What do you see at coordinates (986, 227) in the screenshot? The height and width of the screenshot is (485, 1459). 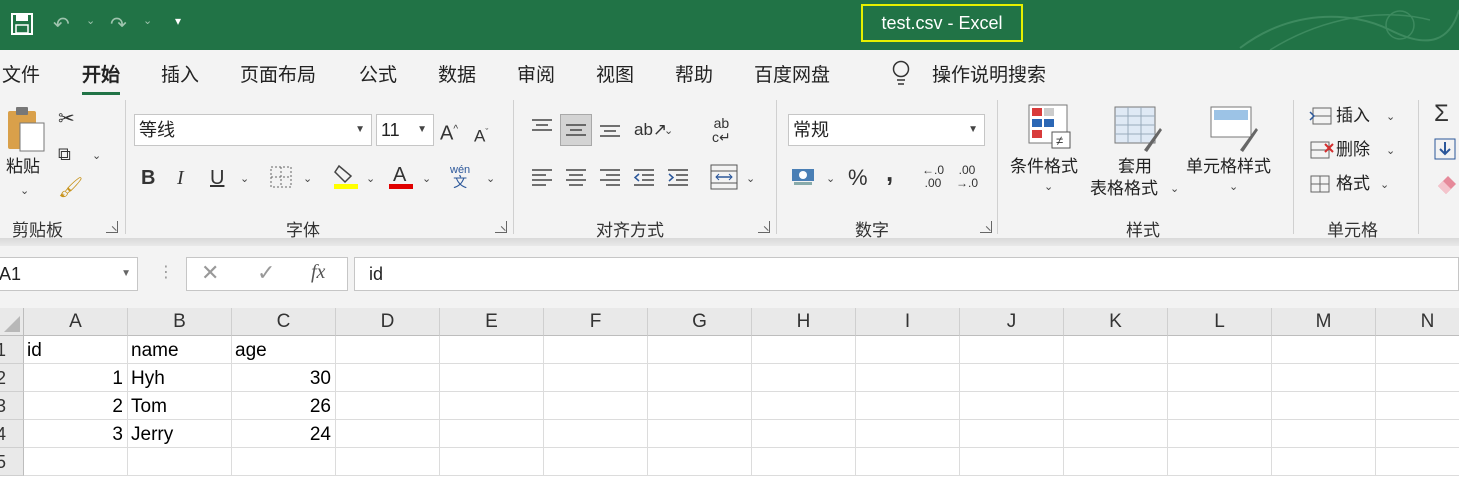 I see `number-launcher-icon` at bounding box center [986, 227].